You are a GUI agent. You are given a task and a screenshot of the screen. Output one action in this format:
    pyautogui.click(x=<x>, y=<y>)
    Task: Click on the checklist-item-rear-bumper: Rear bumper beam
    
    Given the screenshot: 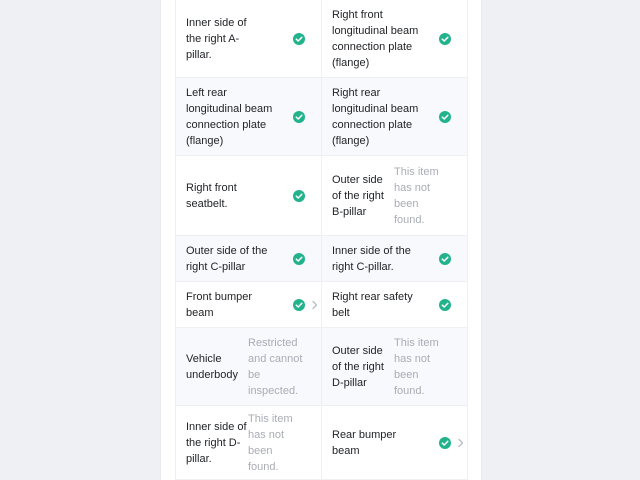 What is the action you would take?
    pyautogui.click(x=395, y=443)
    